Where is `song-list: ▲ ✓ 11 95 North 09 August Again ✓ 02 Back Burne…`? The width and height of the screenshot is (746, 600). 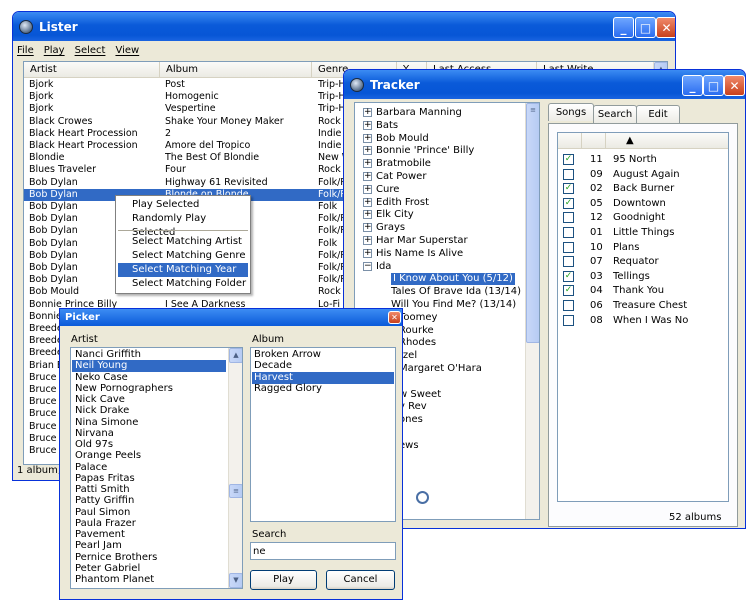
song-list: ▲ ✓ 11 95 North 09 August Again ✓ 02 Back Burne… is located at coordinates (643, 317).